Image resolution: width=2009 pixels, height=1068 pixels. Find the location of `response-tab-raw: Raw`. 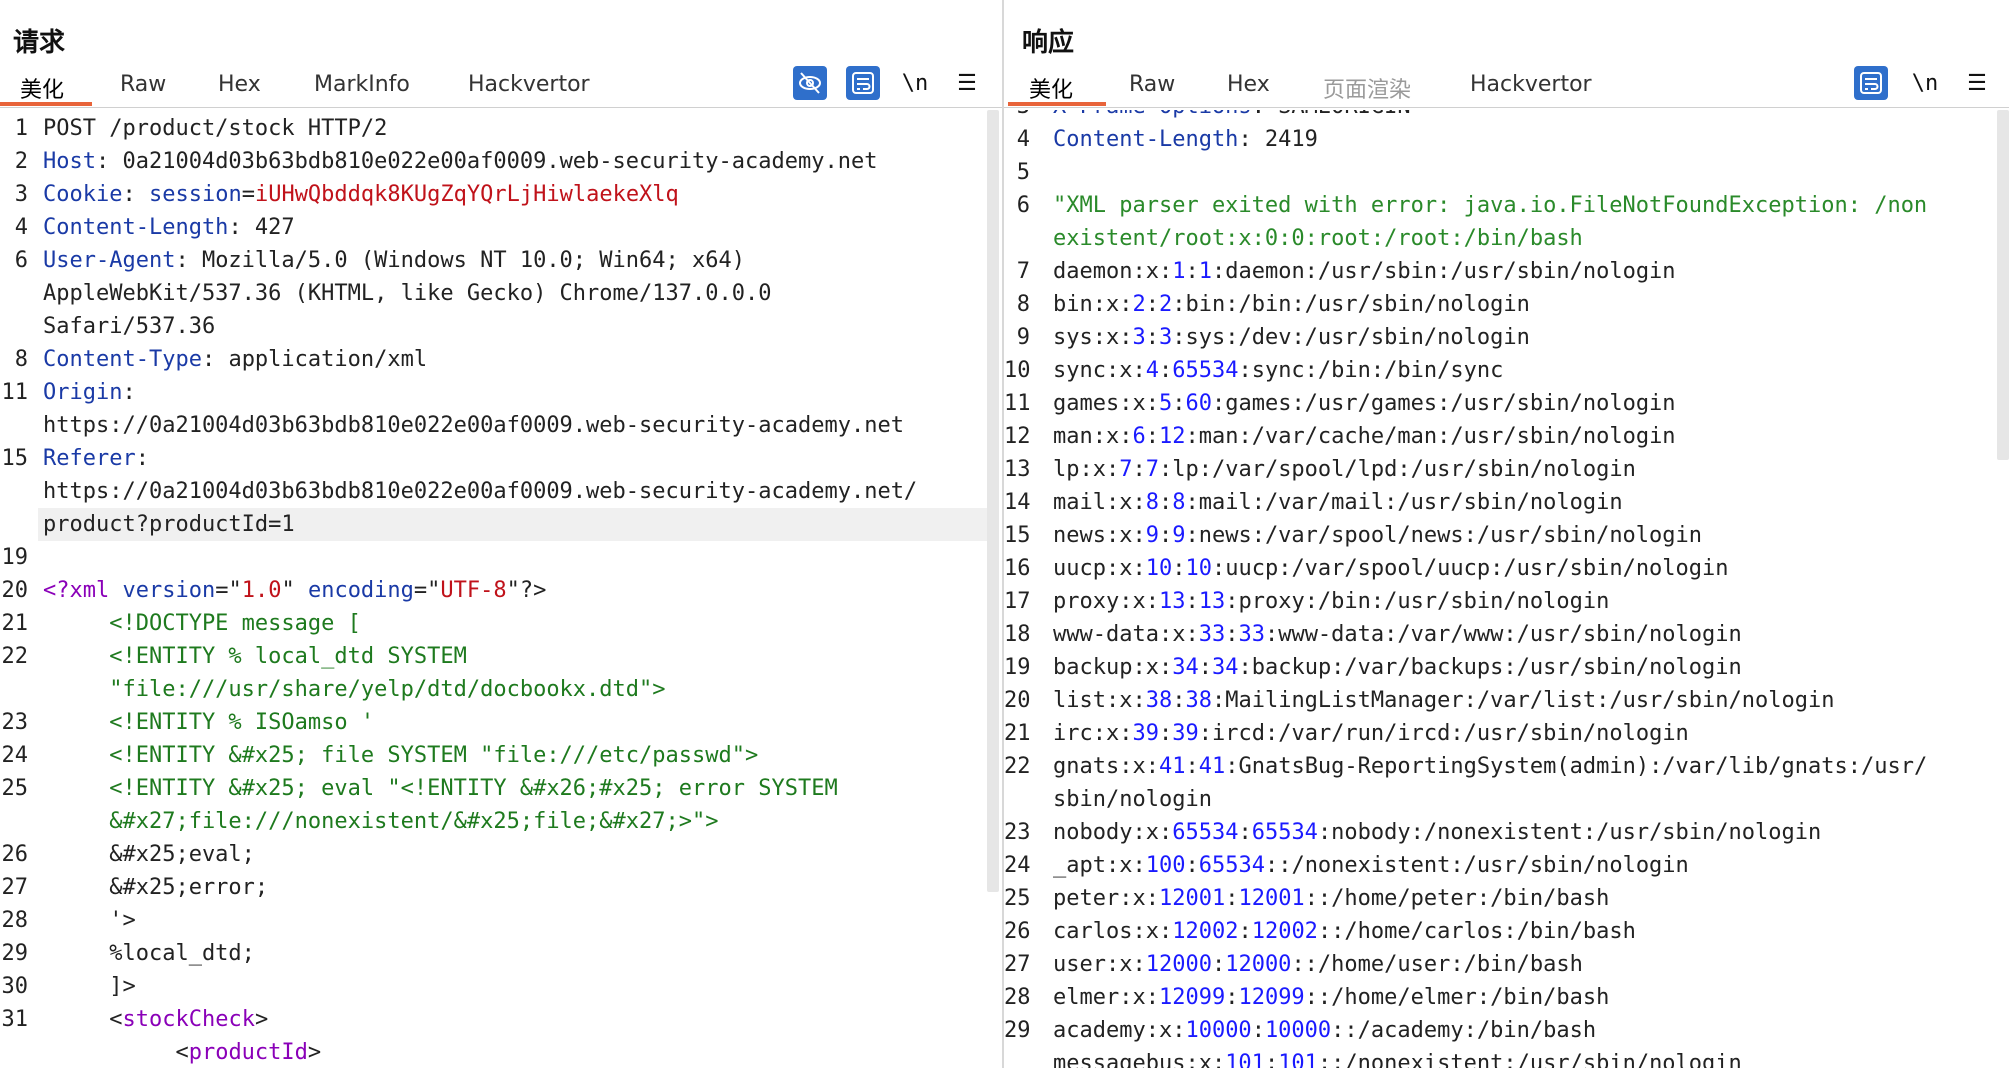

response-tab-raw: Raw is located at coordinates (1152, 84).